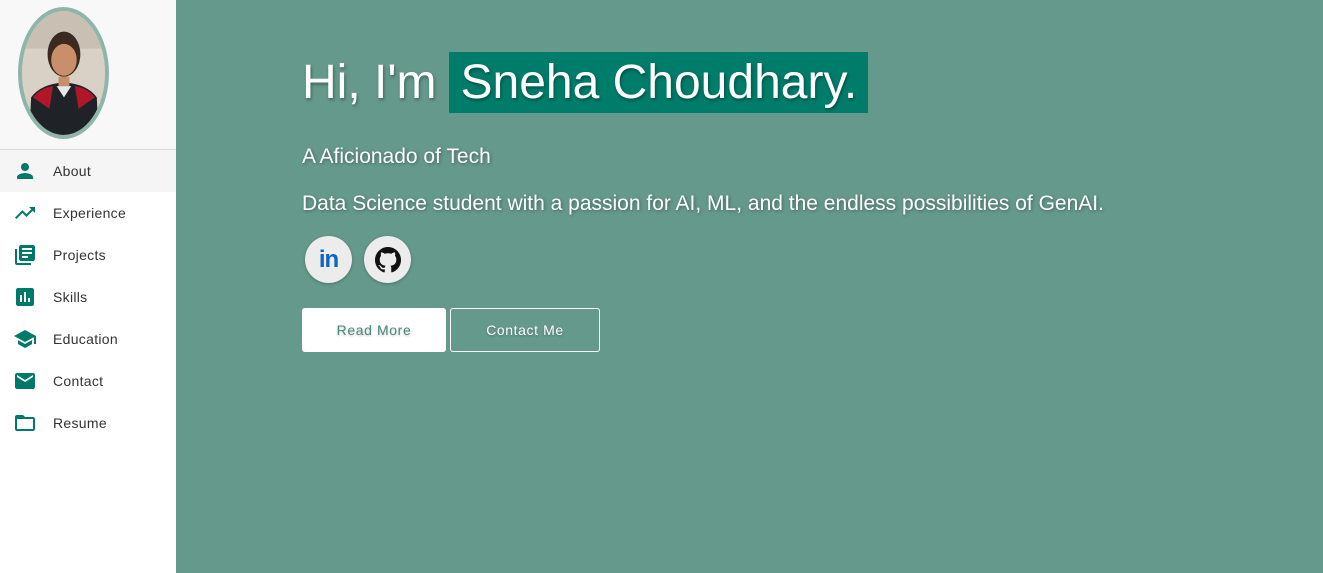 The width and height of the screenshot is (1323, 573). What do you see at coordinates (63, 73) in the screenshot?
I see `avatar` at bounding box center [63, 73].